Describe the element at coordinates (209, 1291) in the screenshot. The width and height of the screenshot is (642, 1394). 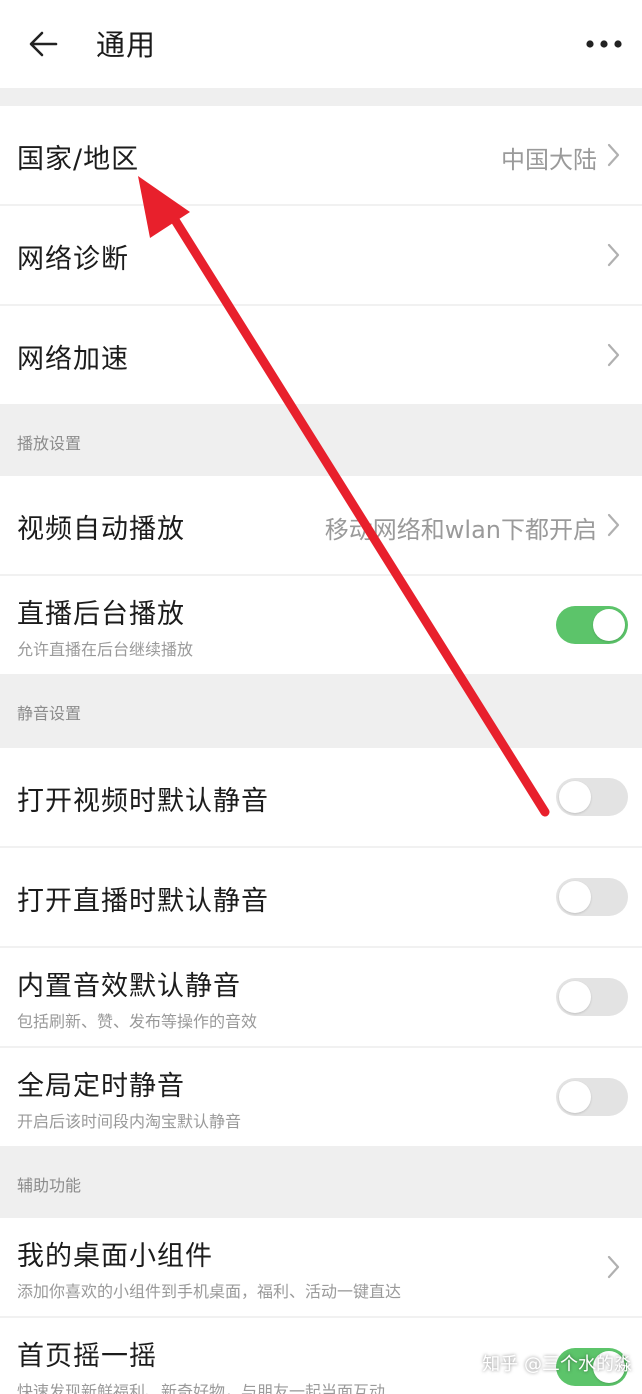
I see `row-subtitle: 添加你喜欢的小组件到手机桌面，福利、活动一键直达` at that location.